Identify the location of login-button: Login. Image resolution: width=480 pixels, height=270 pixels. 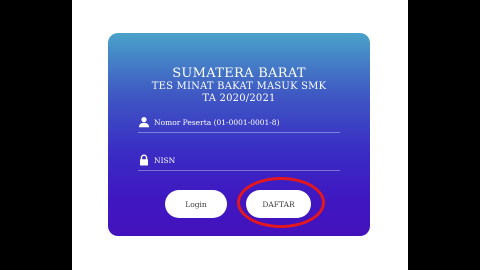
(196, 204).